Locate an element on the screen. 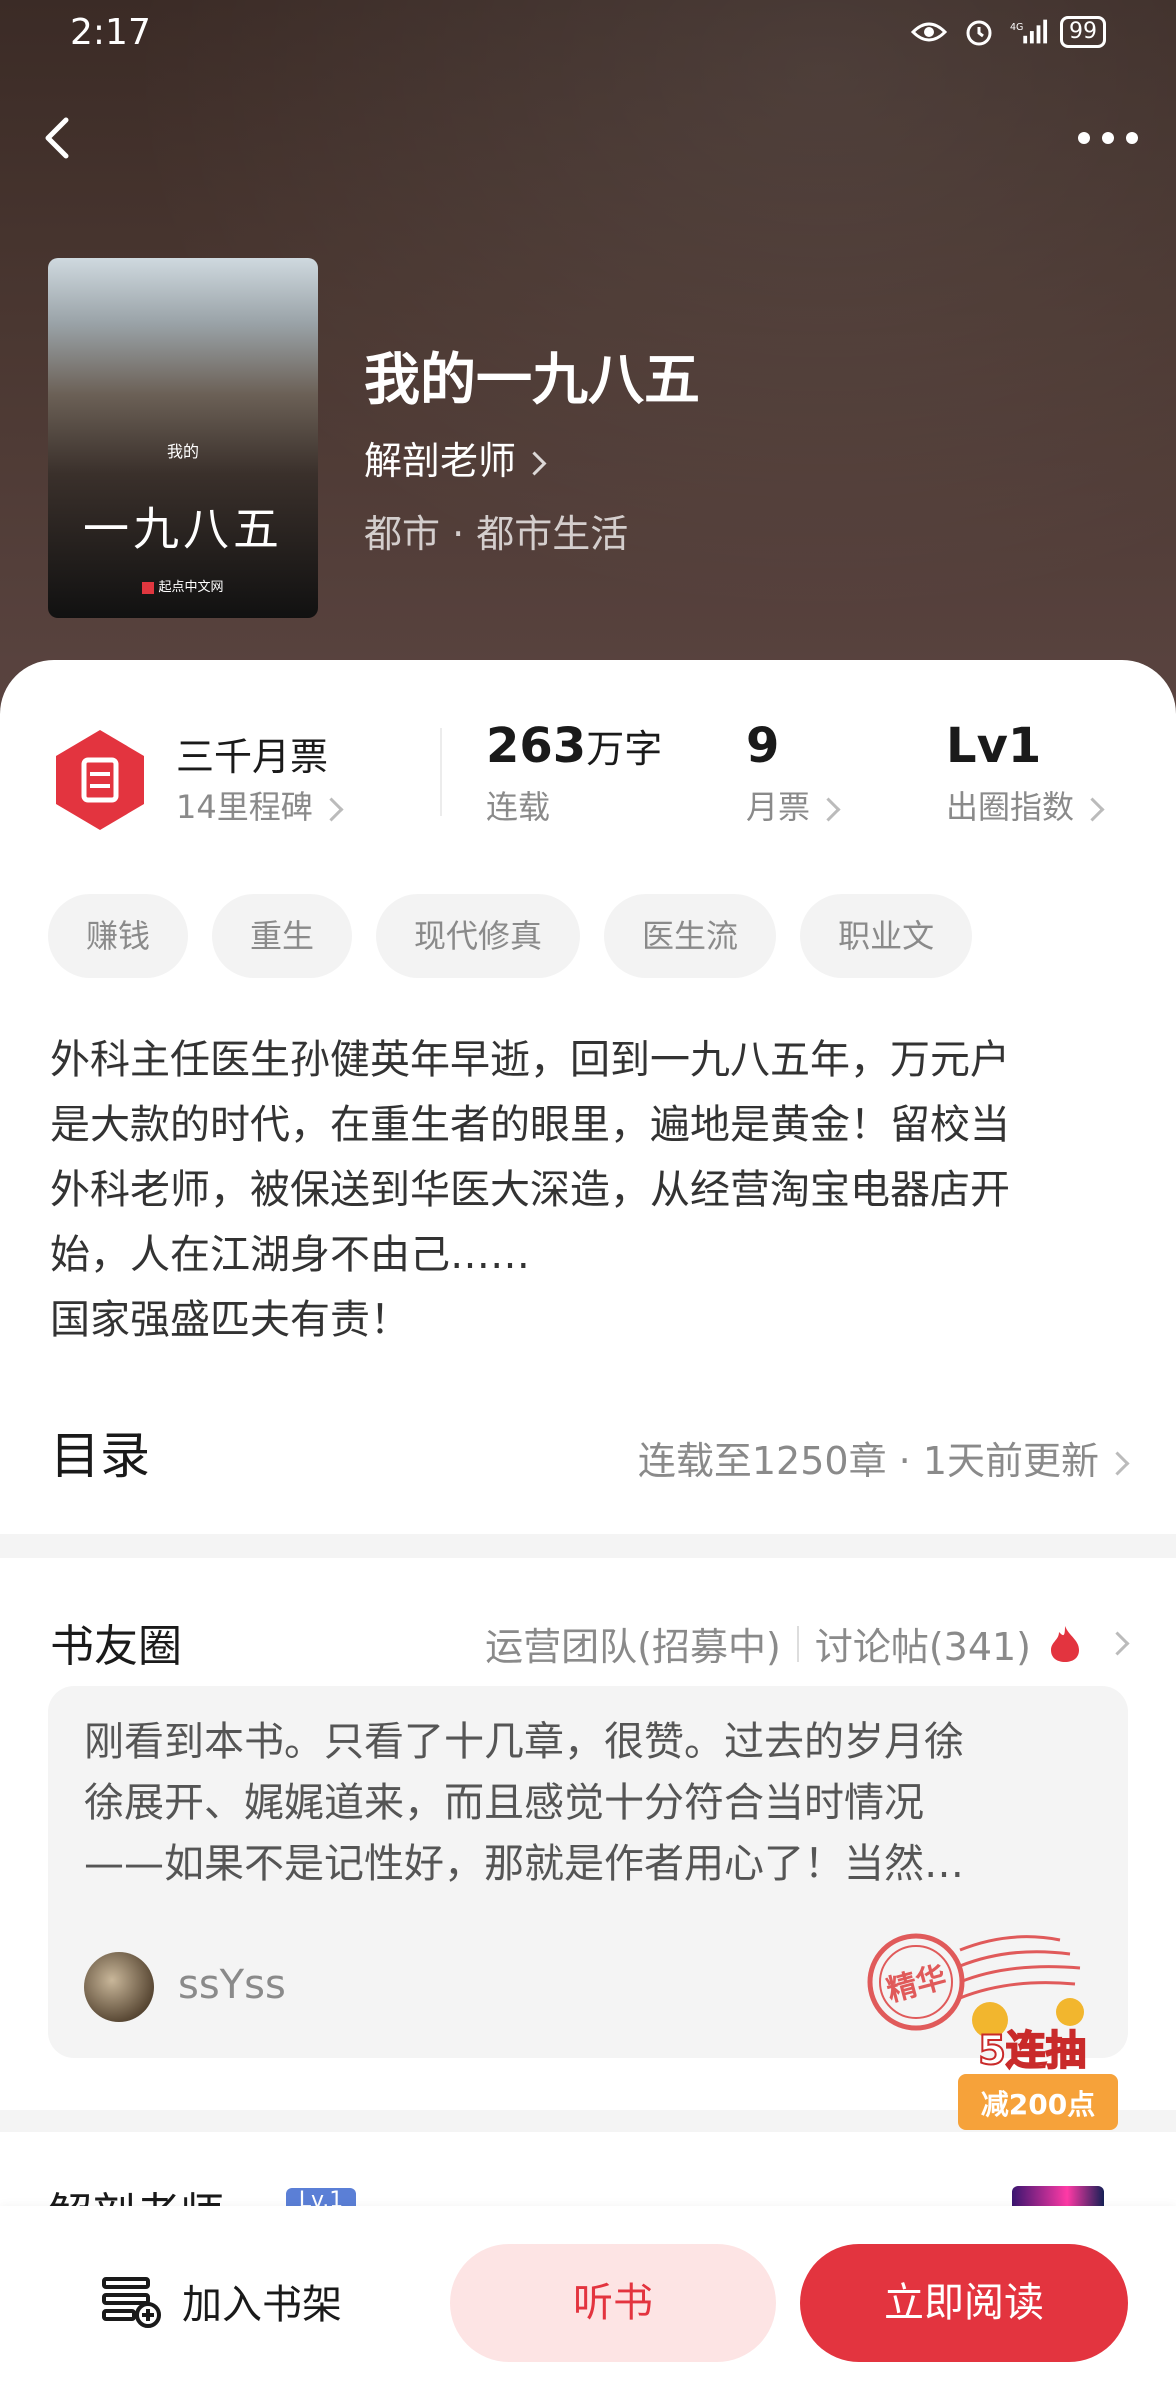 The height and width of the screenshot is (2400, 1176). author-link: 解剖老师 is located at coordinates (455, 457).